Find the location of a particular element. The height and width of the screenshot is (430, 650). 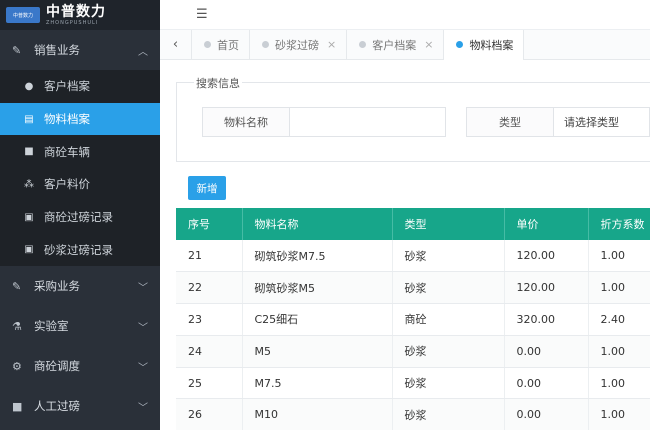

tab-scroll-left-button: ‹ is located at coordinates (176, 44).